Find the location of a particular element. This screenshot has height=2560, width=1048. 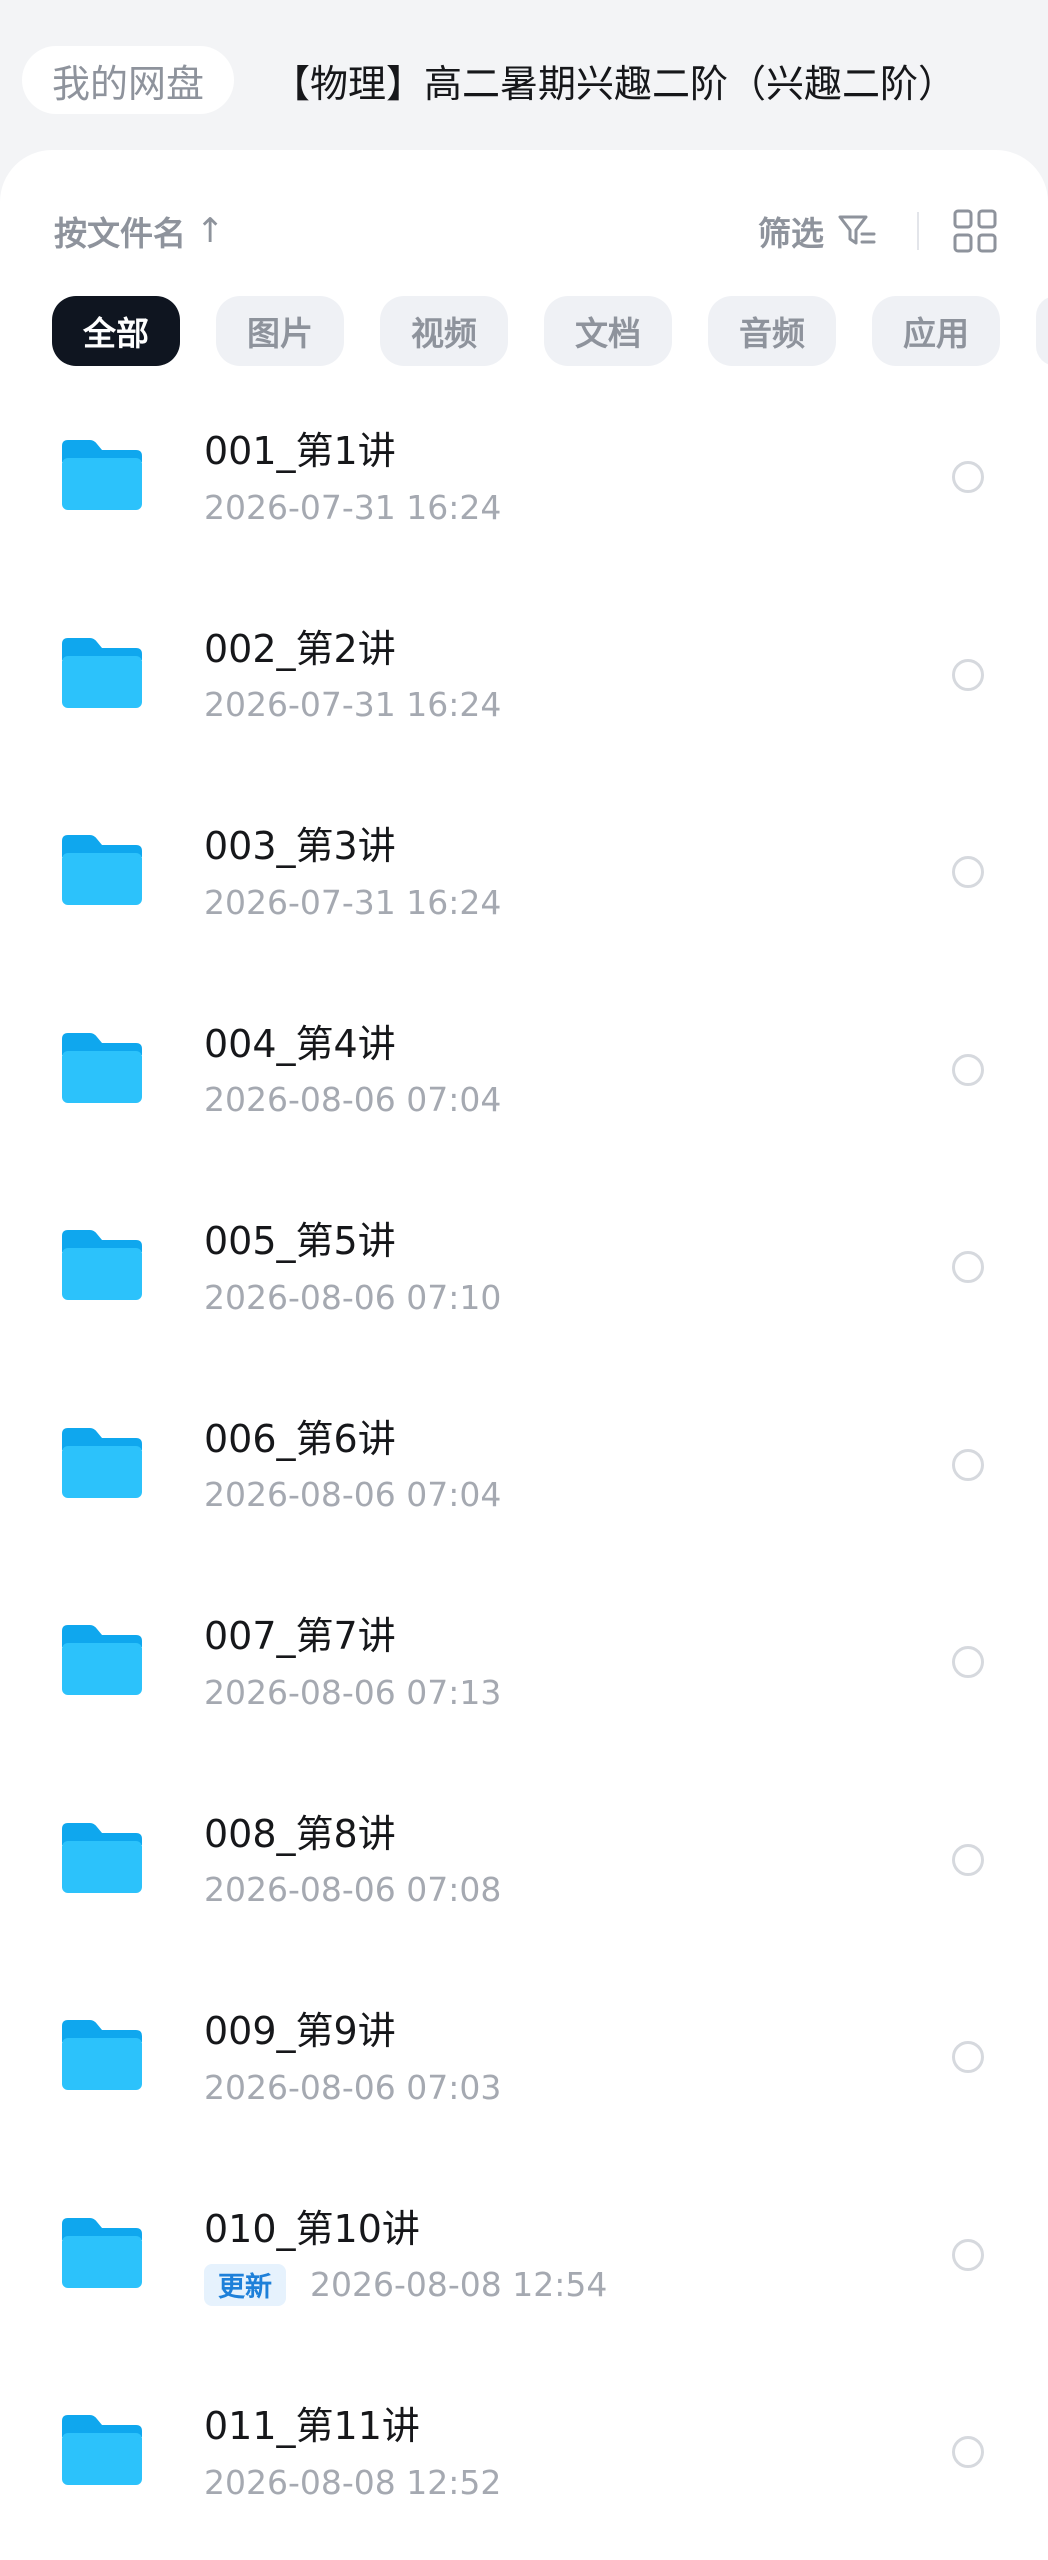

file-date: 2026-08-06 07:10 is located at coordinates (353, 1297).